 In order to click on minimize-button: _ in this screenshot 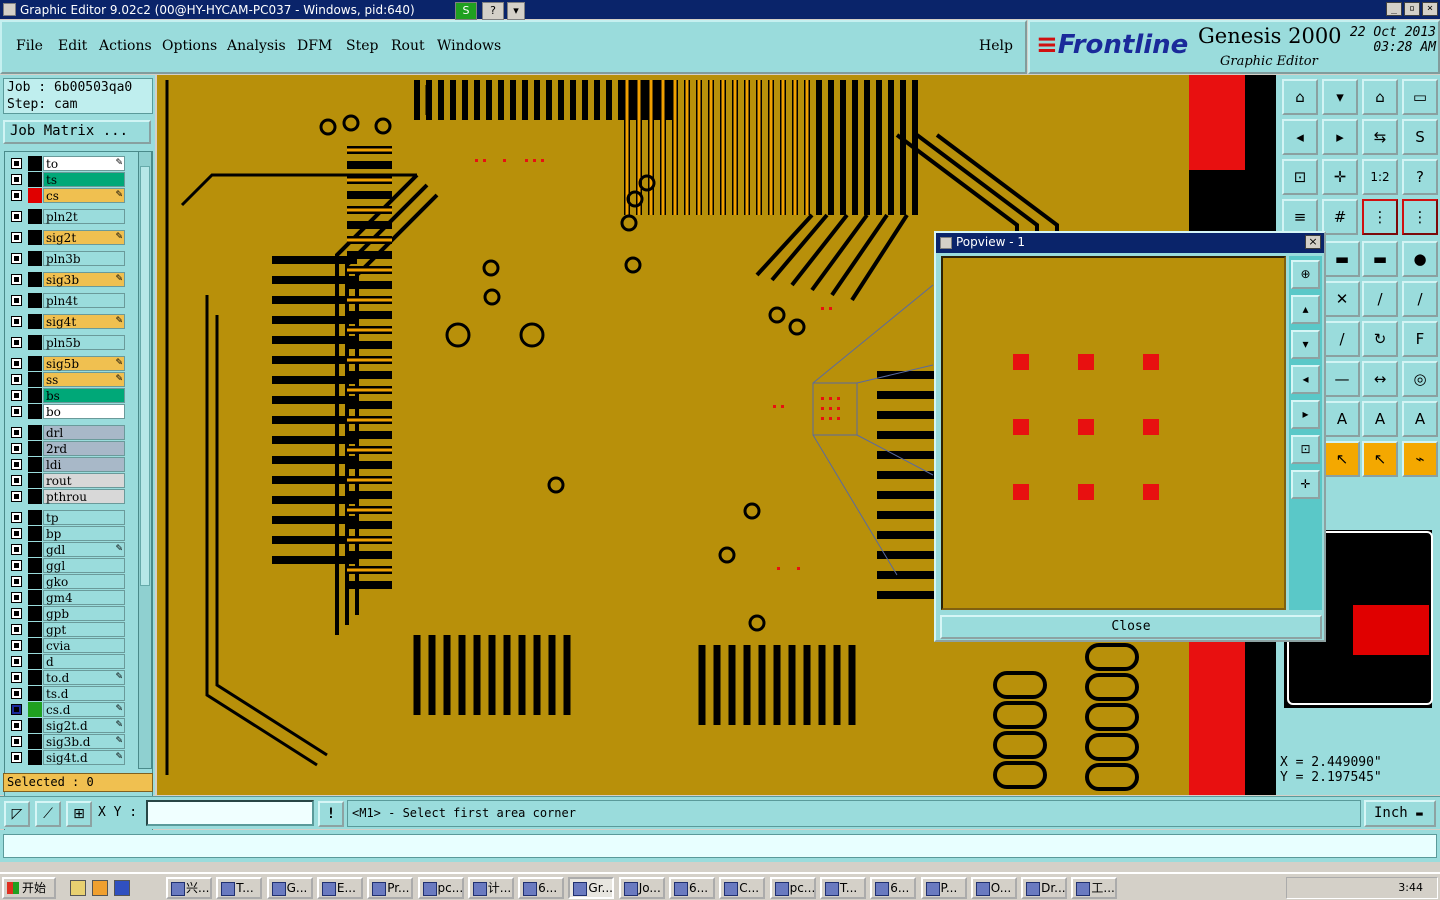, I will do `click(1394, 9)`.